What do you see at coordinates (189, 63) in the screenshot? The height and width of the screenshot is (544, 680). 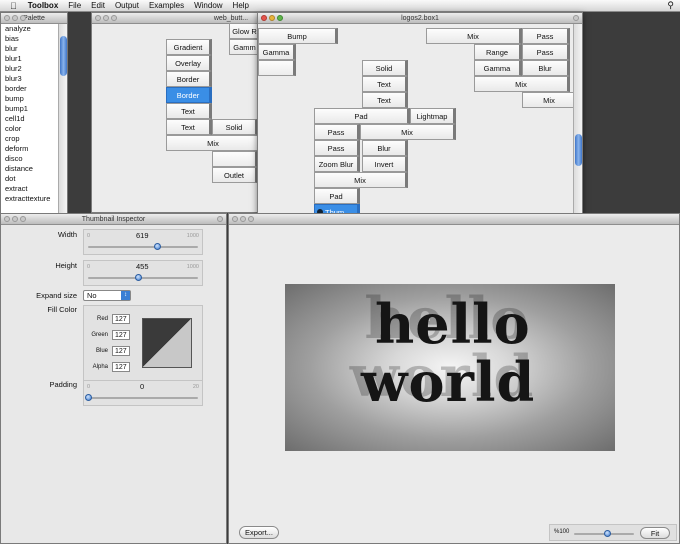 I see `node-overlay: Overlay` at bounding box center [189, 63].